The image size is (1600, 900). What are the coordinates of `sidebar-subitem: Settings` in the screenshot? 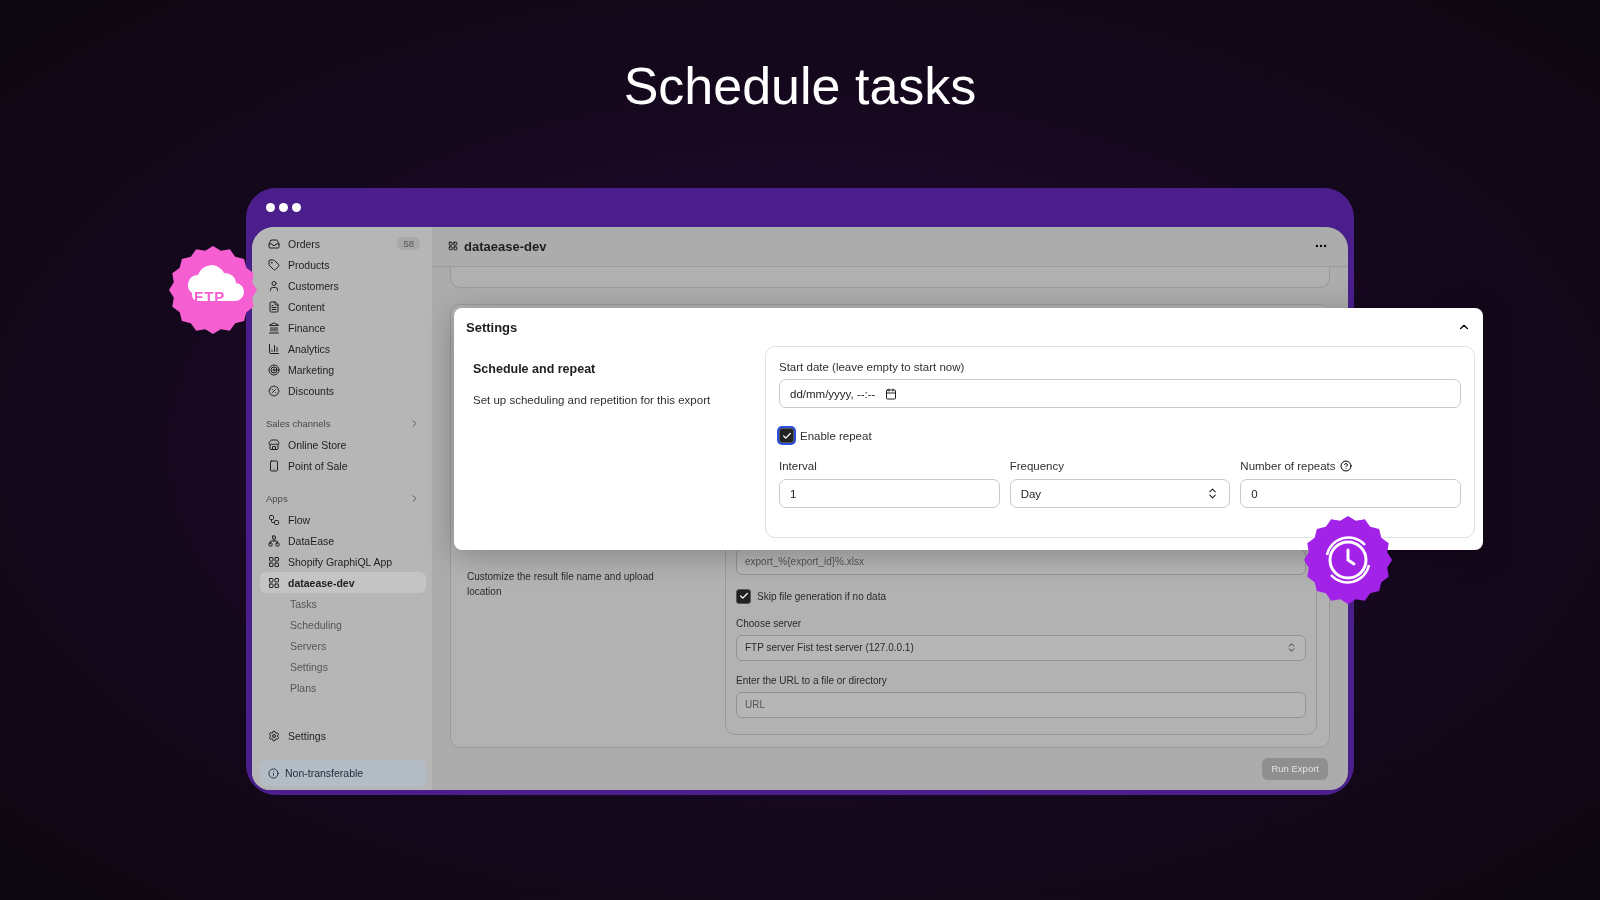 It's located at (343, 666).